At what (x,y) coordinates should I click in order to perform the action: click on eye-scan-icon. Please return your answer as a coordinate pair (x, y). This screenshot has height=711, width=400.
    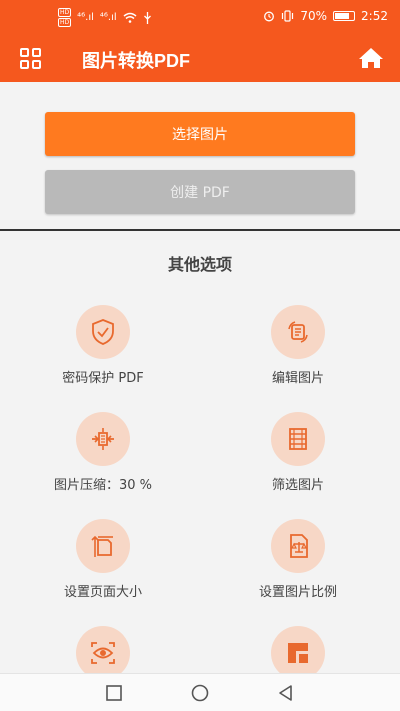
    Looking at the image, I should click on (103, 653).